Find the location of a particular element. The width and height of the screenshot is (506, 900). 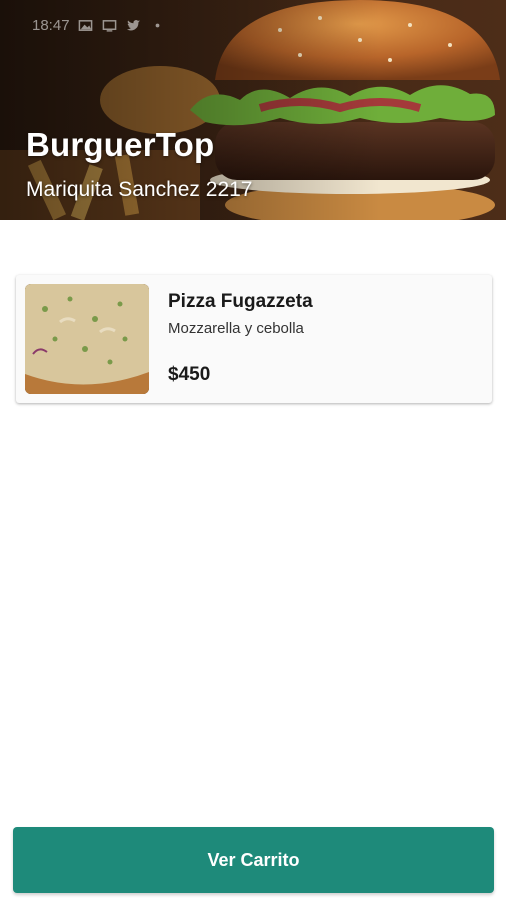

product-description: Mozzarella y cebolla is located at coordinates (236, 328).